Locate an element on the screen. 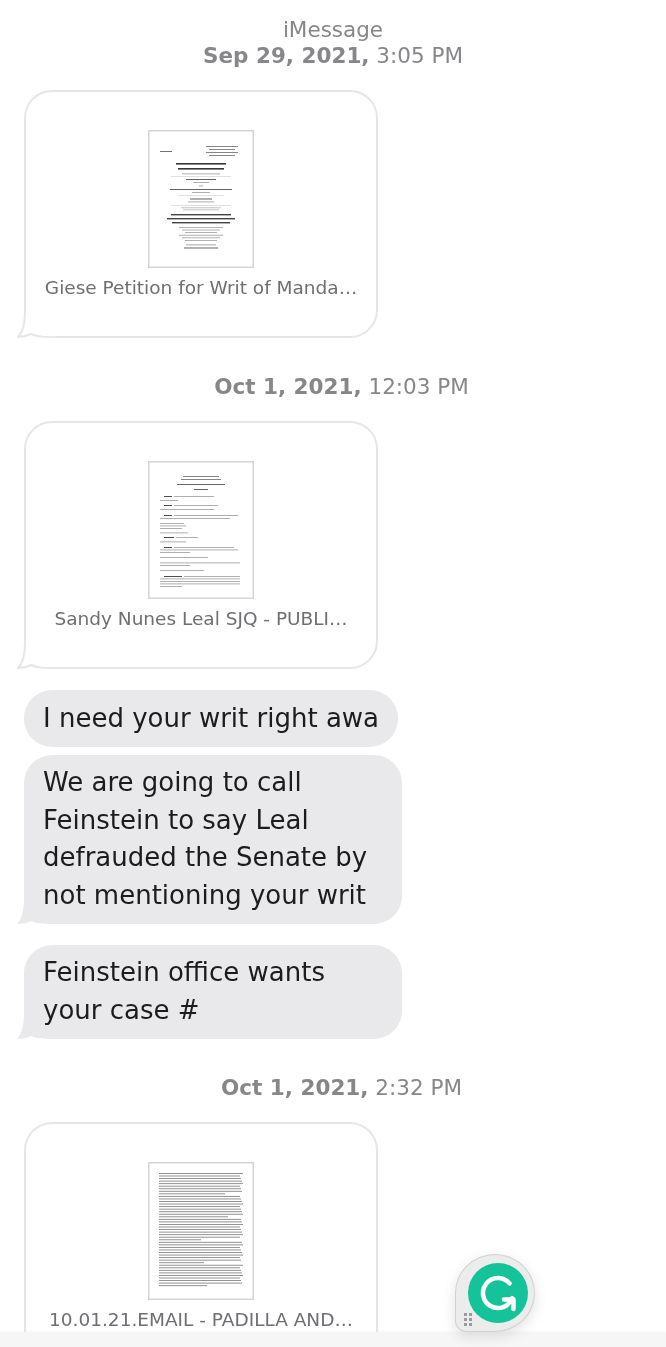 Image resolution: width=666 pixels, height=1347 pixels. timestamp: Sep 29, 2021, 3:05 PM is located at coordinates (333, 56).